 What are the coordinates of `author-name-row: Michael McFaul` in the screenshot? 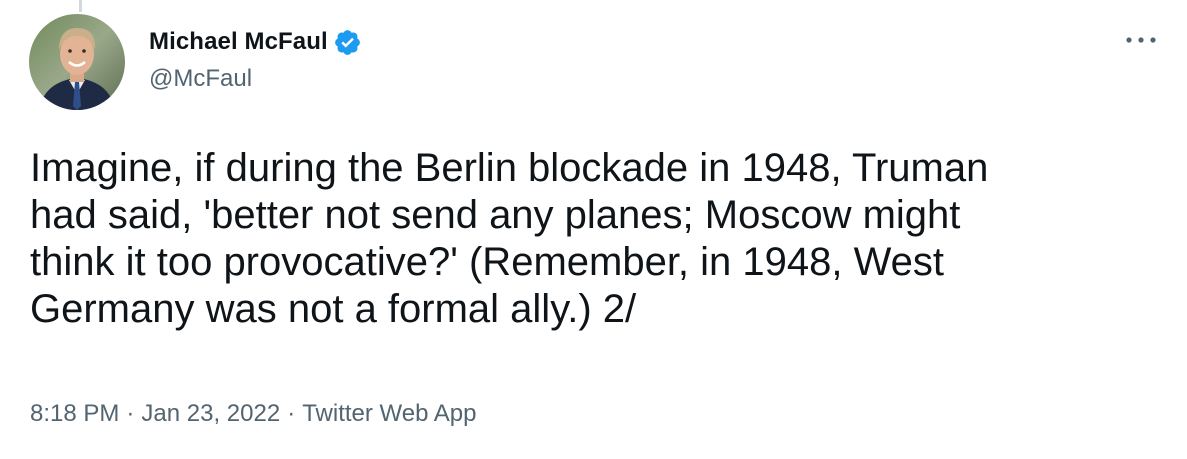 It's located at (255, 42).